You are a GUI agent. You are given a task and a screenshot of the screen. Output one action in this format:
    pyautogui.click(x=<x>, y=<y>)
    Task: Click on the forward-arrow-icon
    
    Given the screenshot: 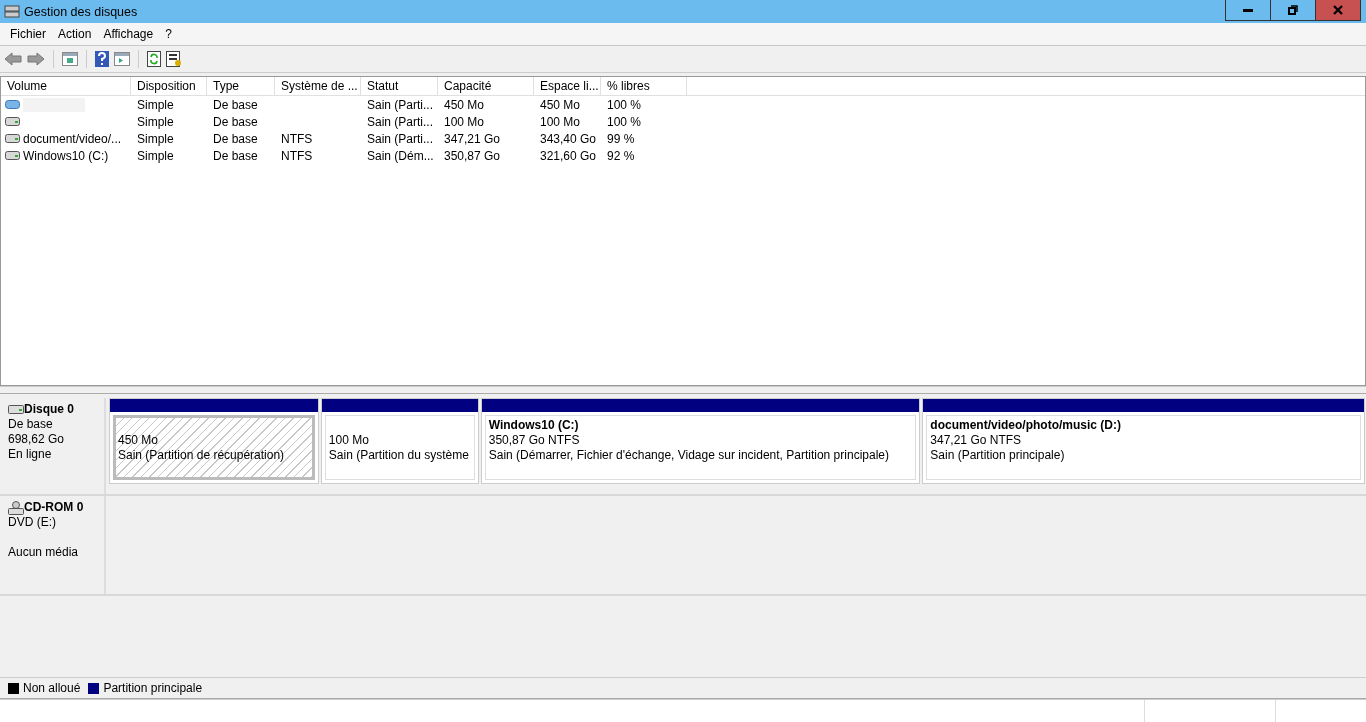 What is the action you would take?
    pyautogui.click(x=36, y=59)
    